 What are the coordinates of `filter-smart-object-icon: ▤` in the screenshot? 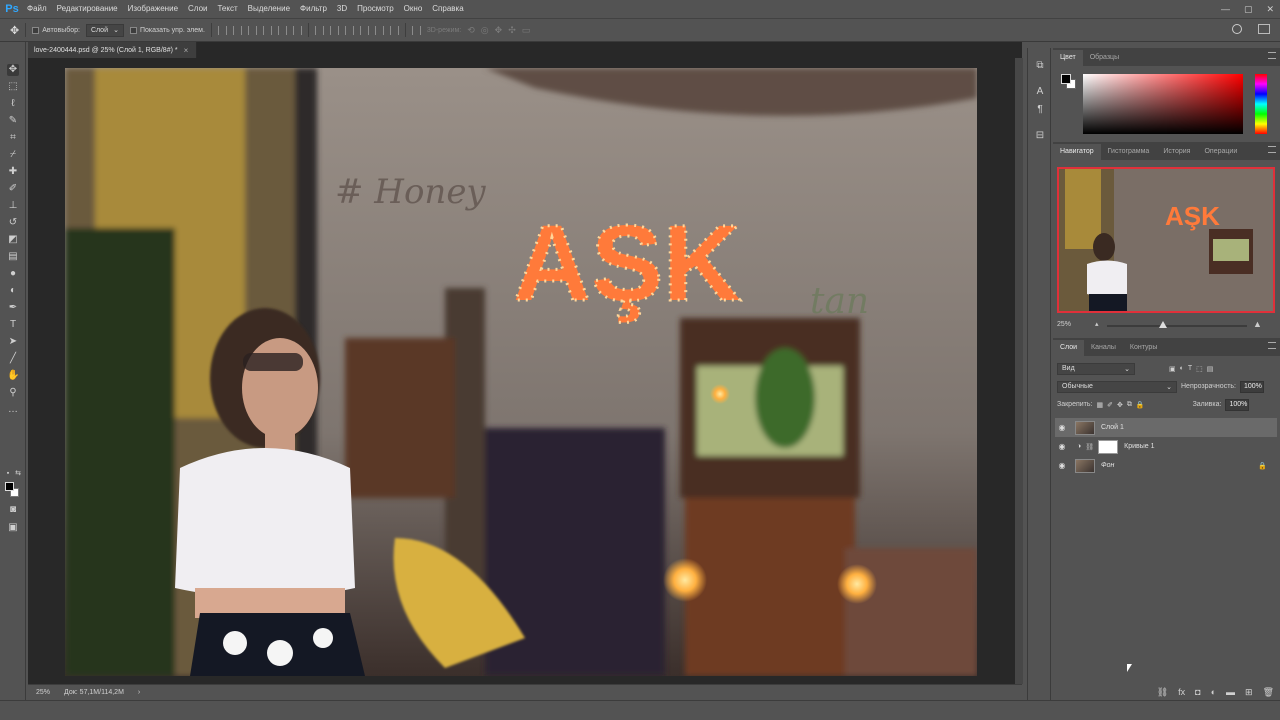 It's located at (1210, 369).